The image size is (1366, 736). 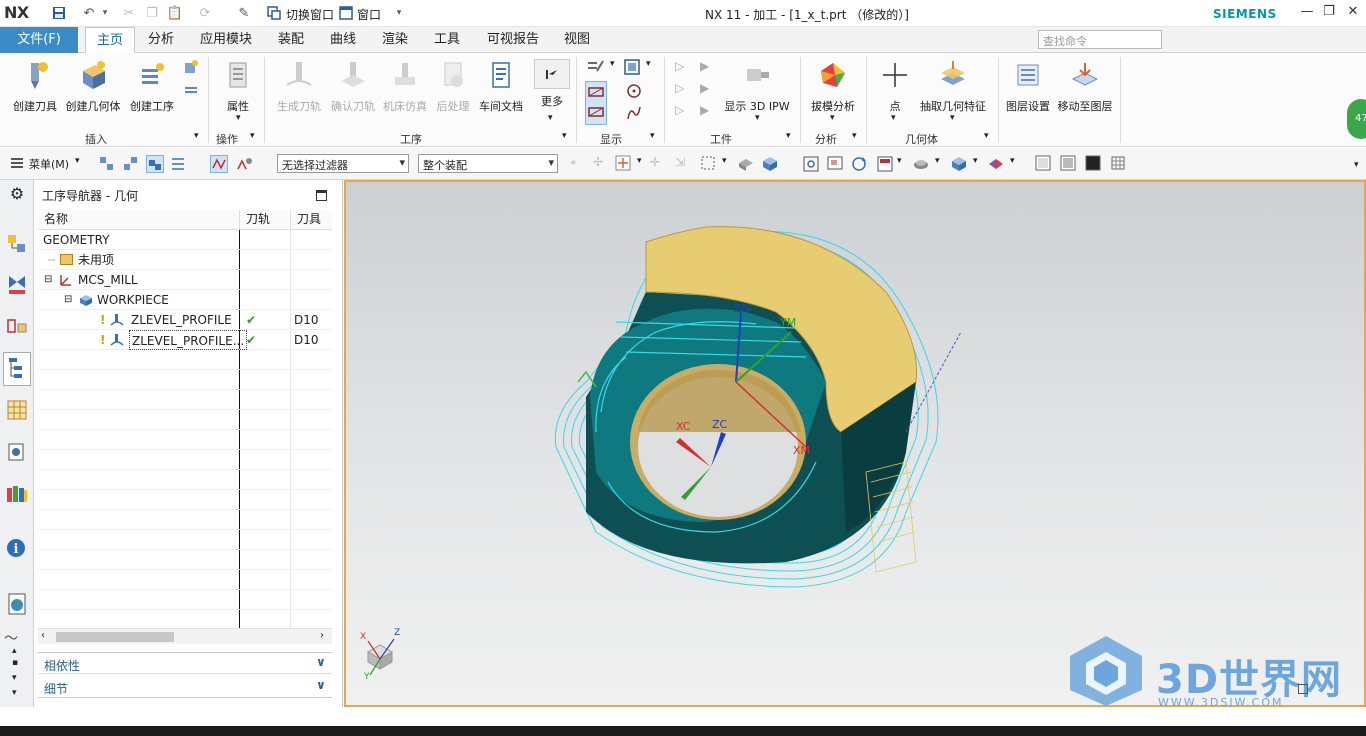 What do you see at coordinates (704, 88) in the screenshot?
I see `workpiece-small-icon-4: ▶` at bounding box center [704, 88].